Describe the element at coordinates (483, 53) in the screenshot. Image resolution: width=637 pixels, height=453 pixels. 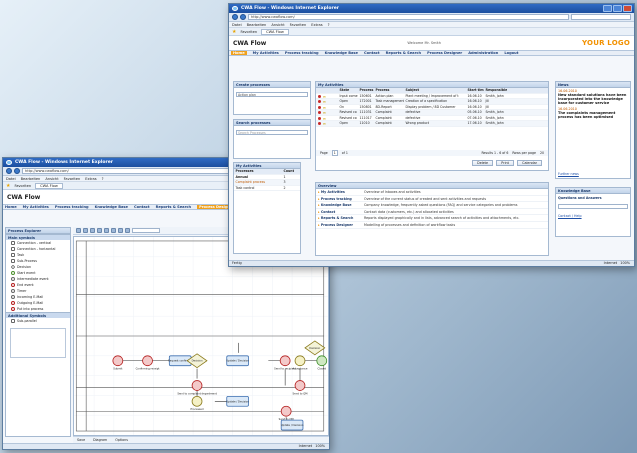
I see `nav-administration: Administration` at that location.